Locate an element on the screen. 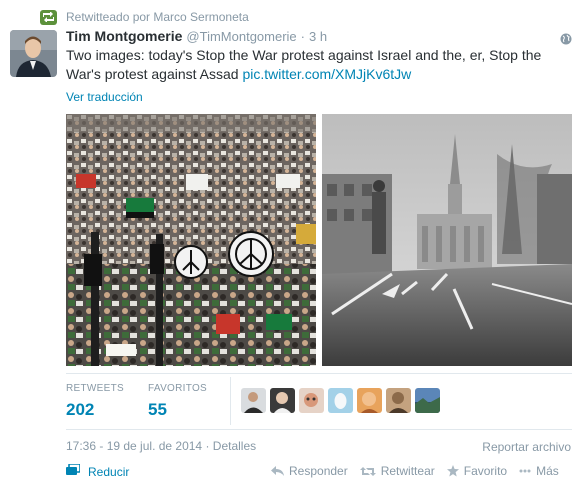 Image resolution: width=581 pixels, height=490 pixels. more-label: Más is located at coordinates (547, 471).